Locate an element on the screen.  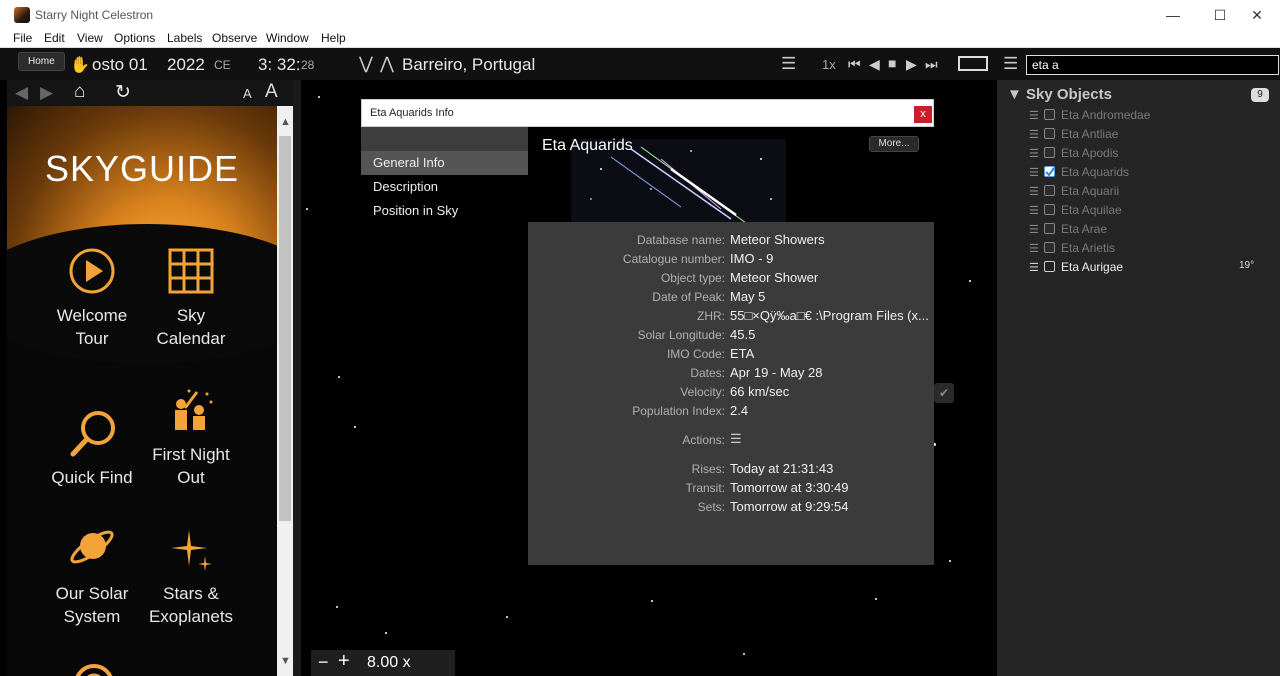
tab-description: Description is located at coordinates (444, 187).